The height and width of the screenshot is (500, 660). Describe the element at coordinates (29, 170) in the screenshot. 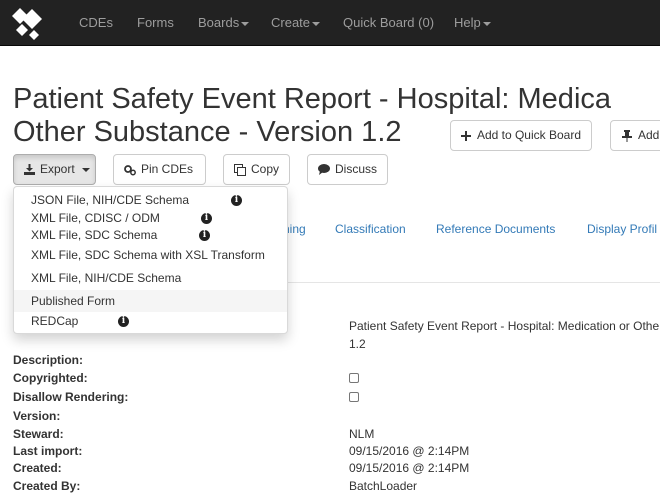

I see `download-icon` at that location.